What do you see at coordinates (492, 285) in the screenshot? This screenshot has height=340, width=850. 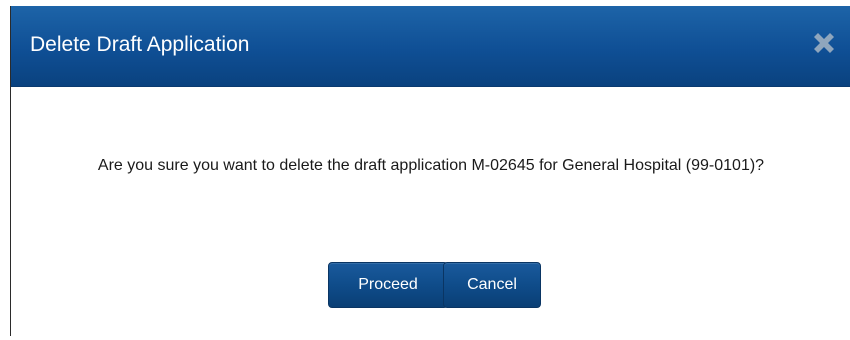 I see `cancel-button: Cancel` at bounding box center [492, 285].